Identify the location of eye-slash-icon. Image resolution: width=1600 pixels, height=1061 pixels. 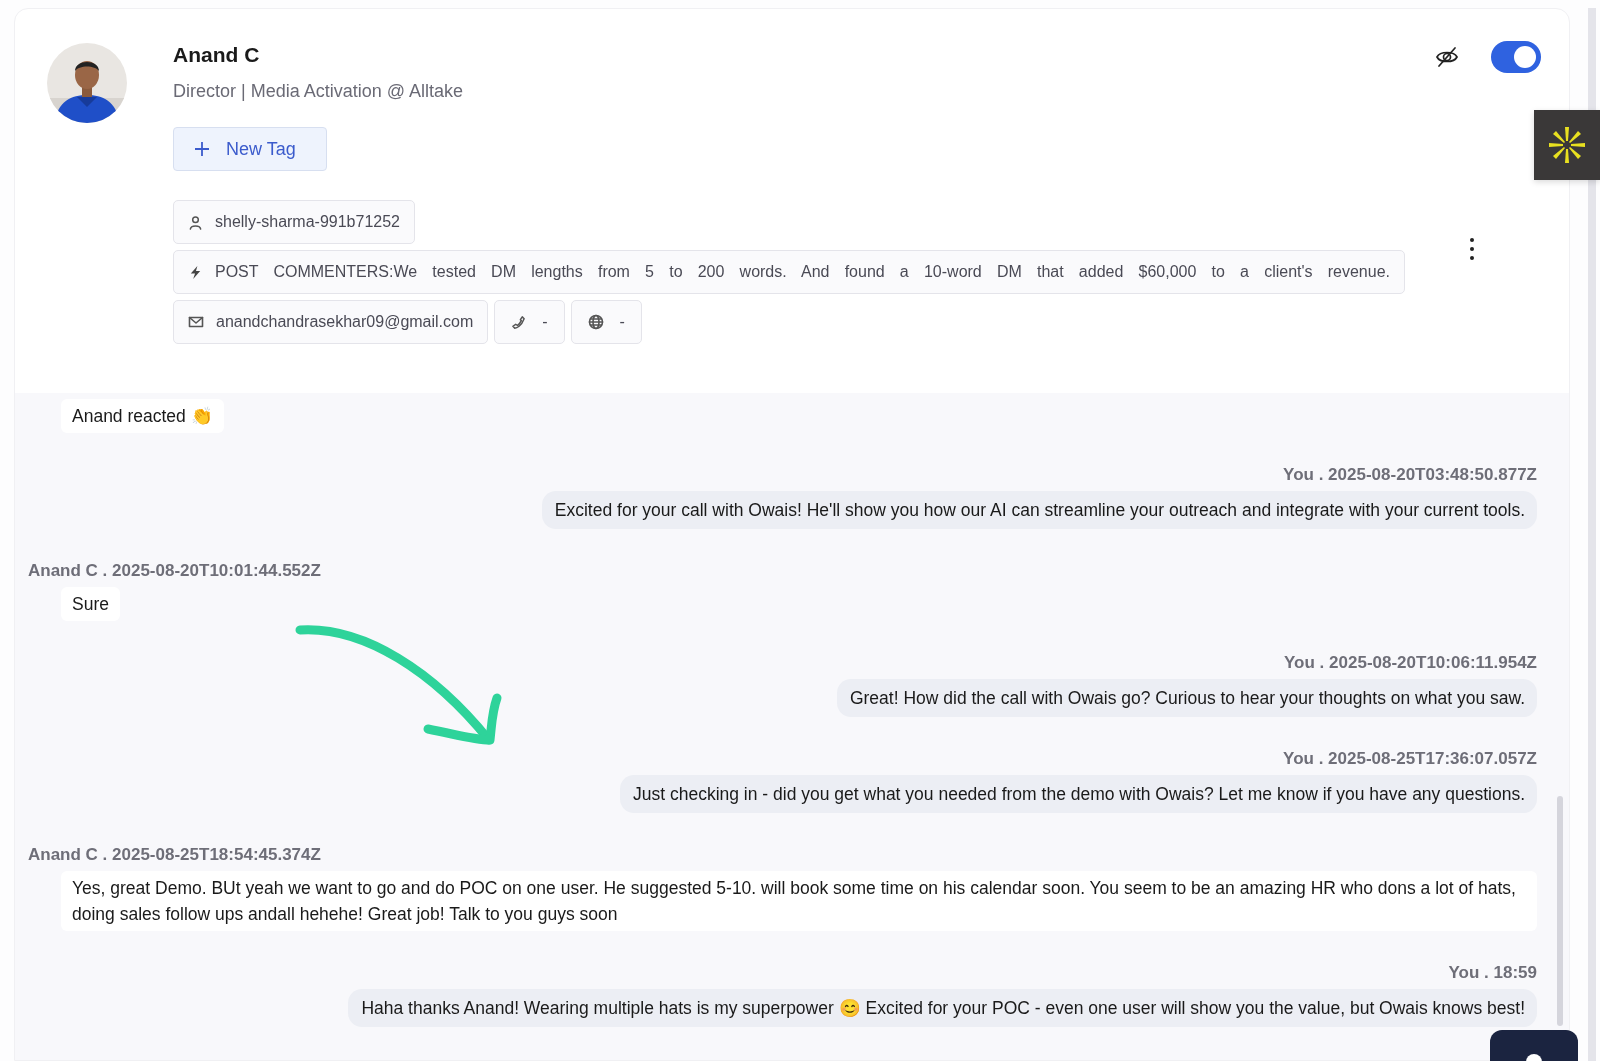
(1447, 57).